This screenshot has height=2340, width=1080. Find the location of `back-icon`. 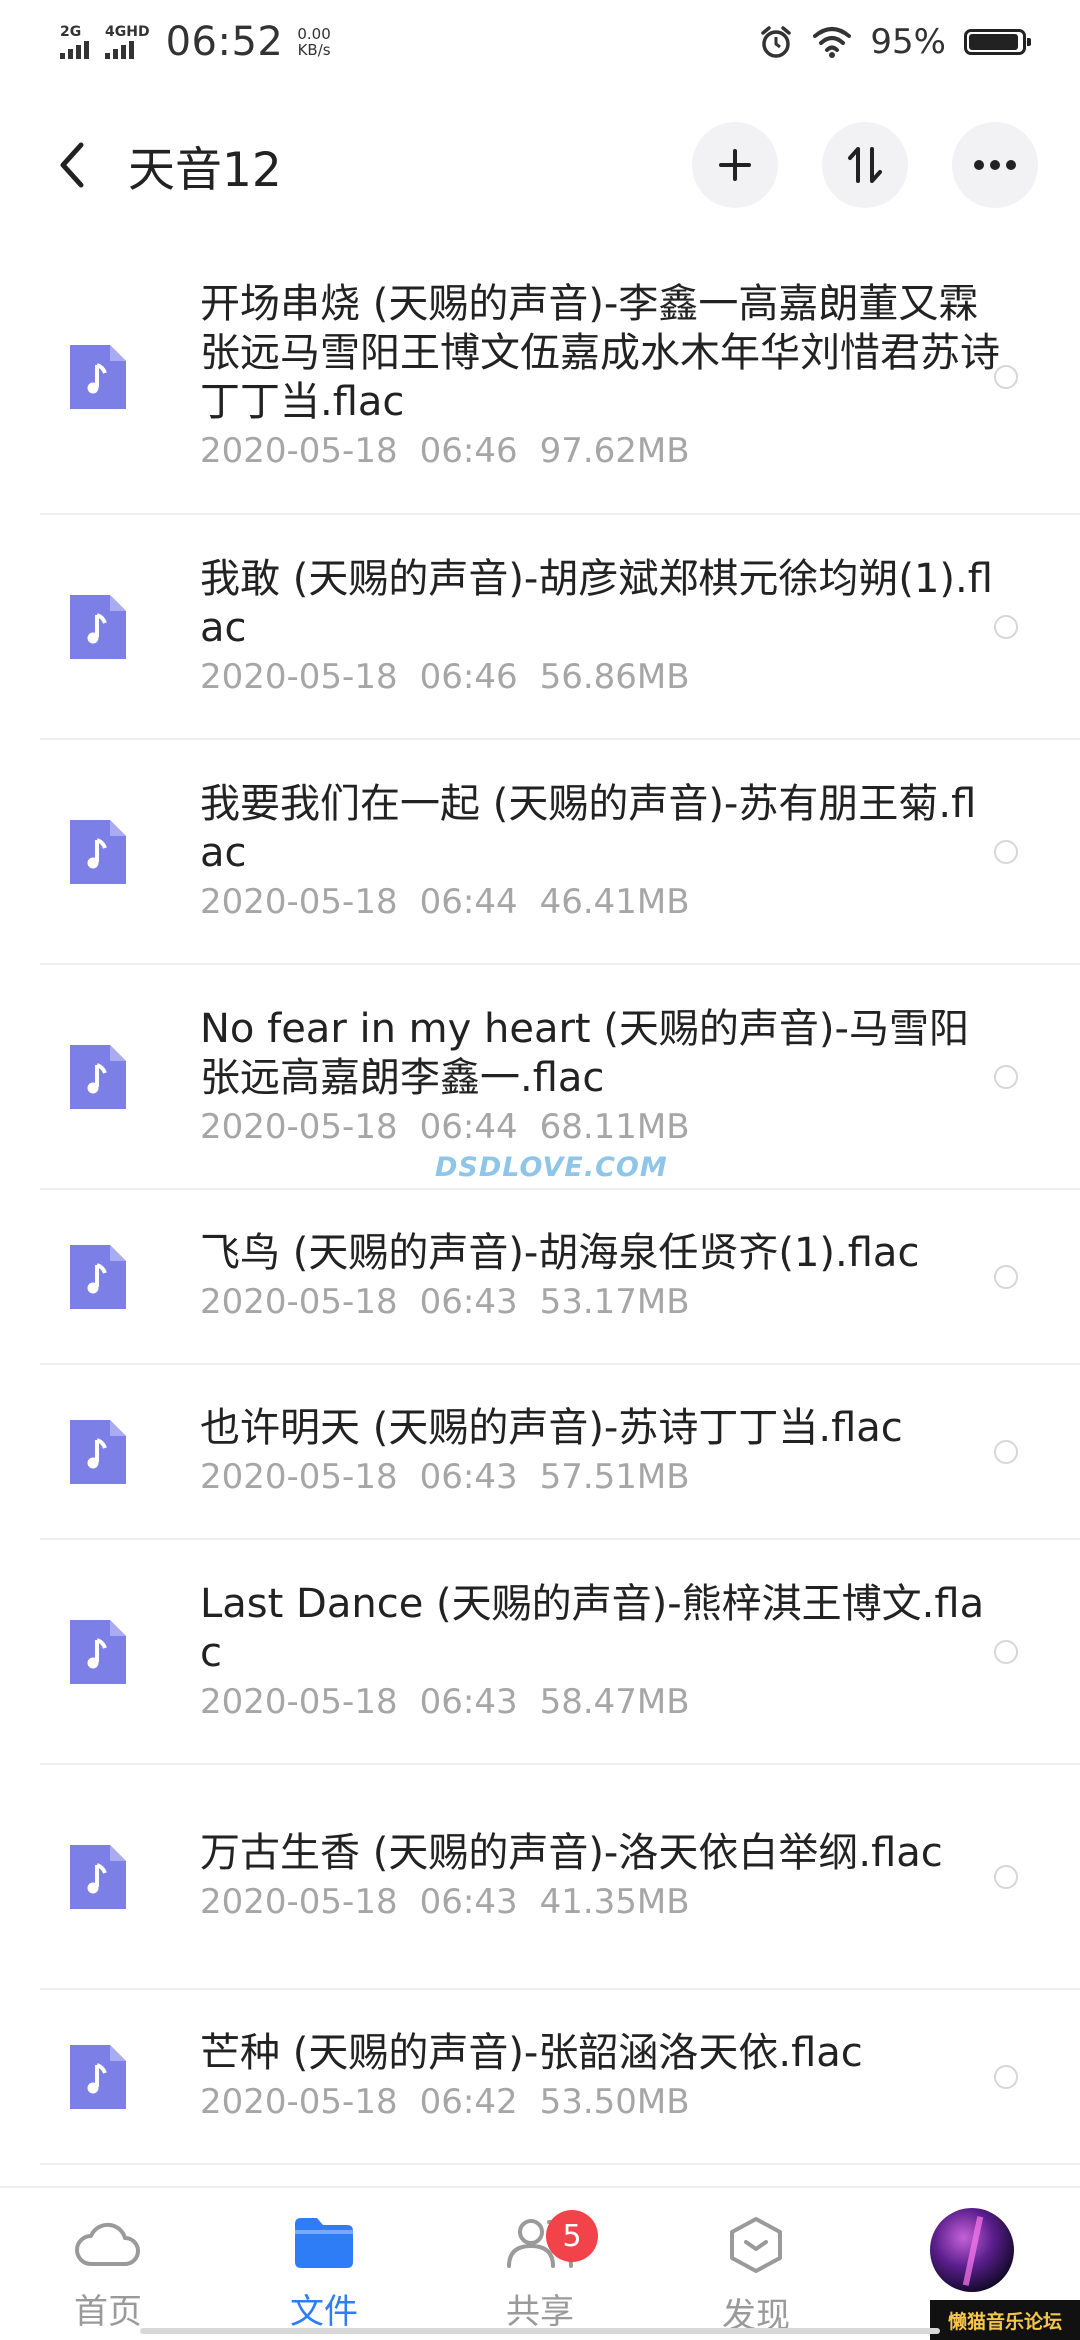

back-icon is located at coordinates (72, 165).